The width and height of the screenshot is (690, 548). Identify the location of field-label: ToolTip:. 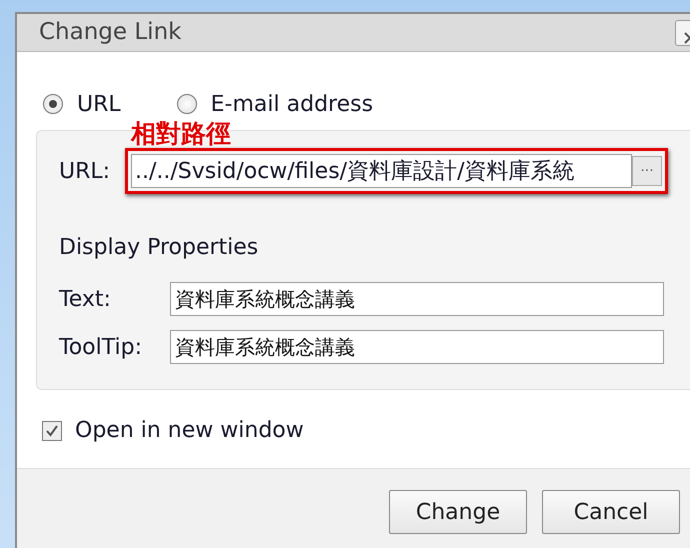
(101, 348).